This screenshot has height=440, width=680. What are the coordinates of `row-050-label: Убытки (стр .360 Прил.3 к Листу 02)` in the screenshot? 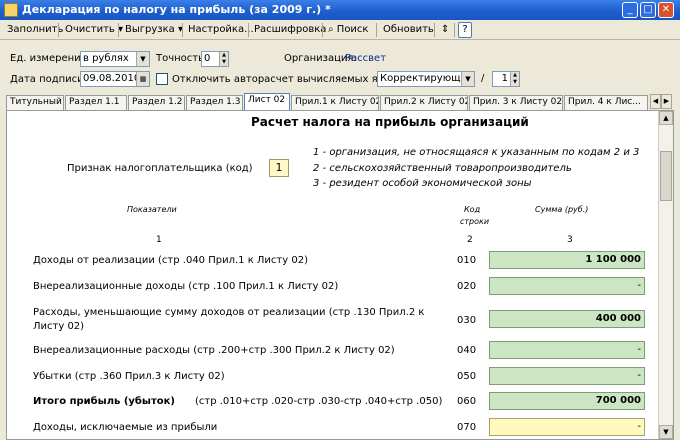 It's located at (129, 376).